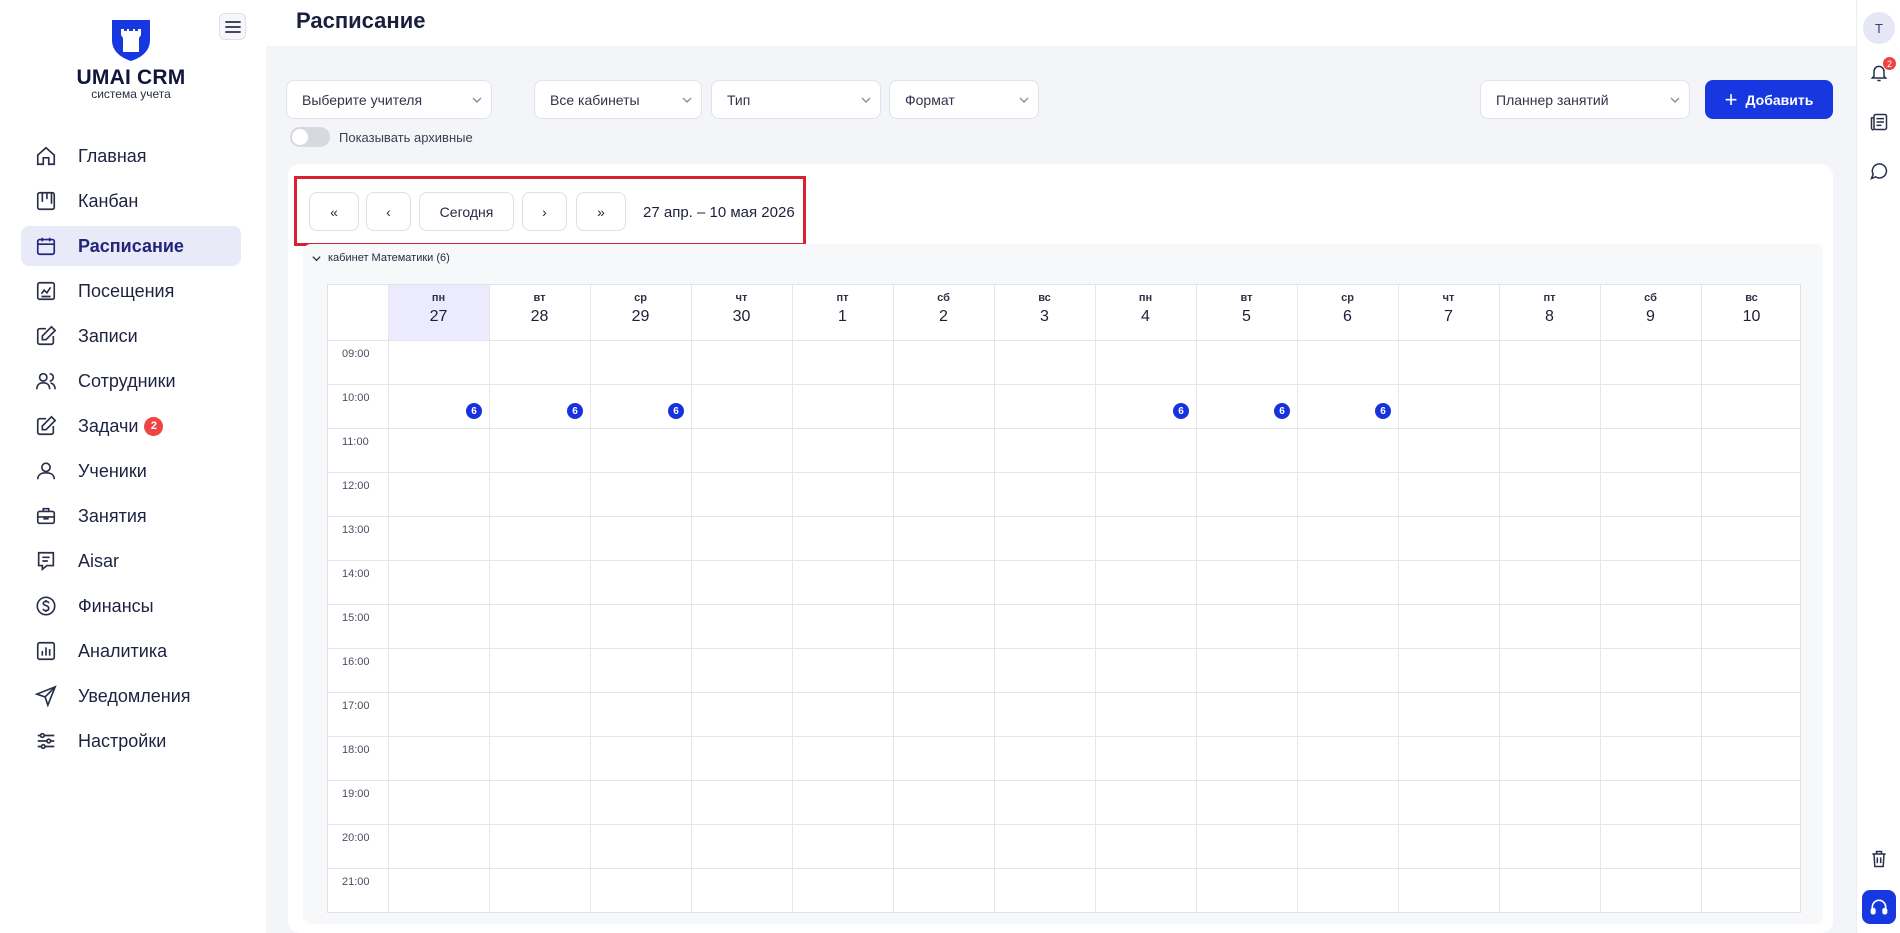  I want to click on day-number: 30, so click(741, 316).